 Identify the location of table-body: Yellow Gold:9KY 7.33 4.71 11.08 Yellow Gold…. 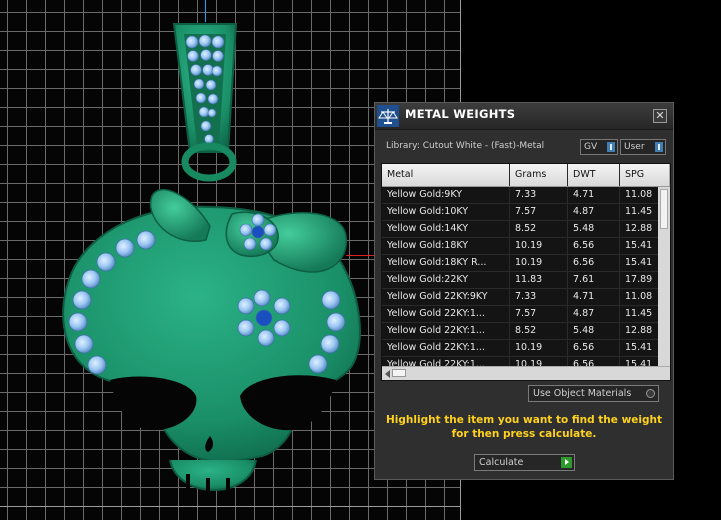
(520, 280).